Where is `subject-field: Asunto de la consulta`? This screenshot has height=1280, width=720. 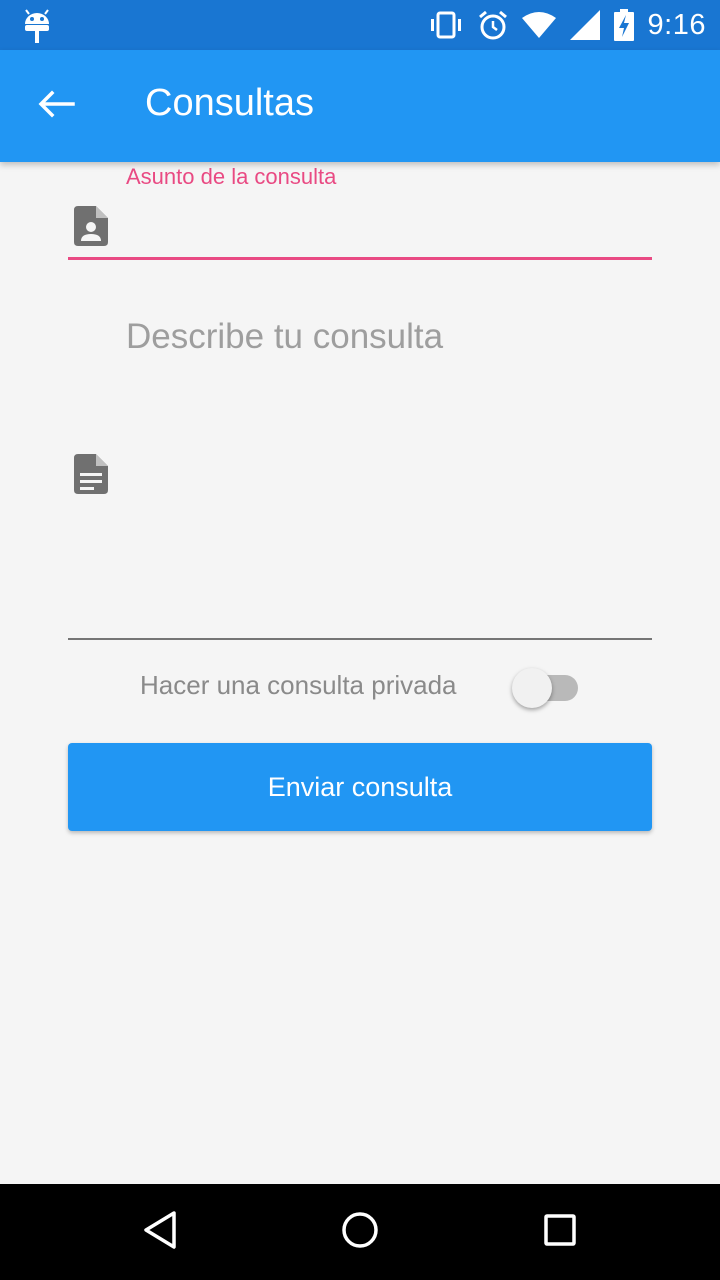 subject-field: Asunto de la consulta is located at coordinates (360, 212).